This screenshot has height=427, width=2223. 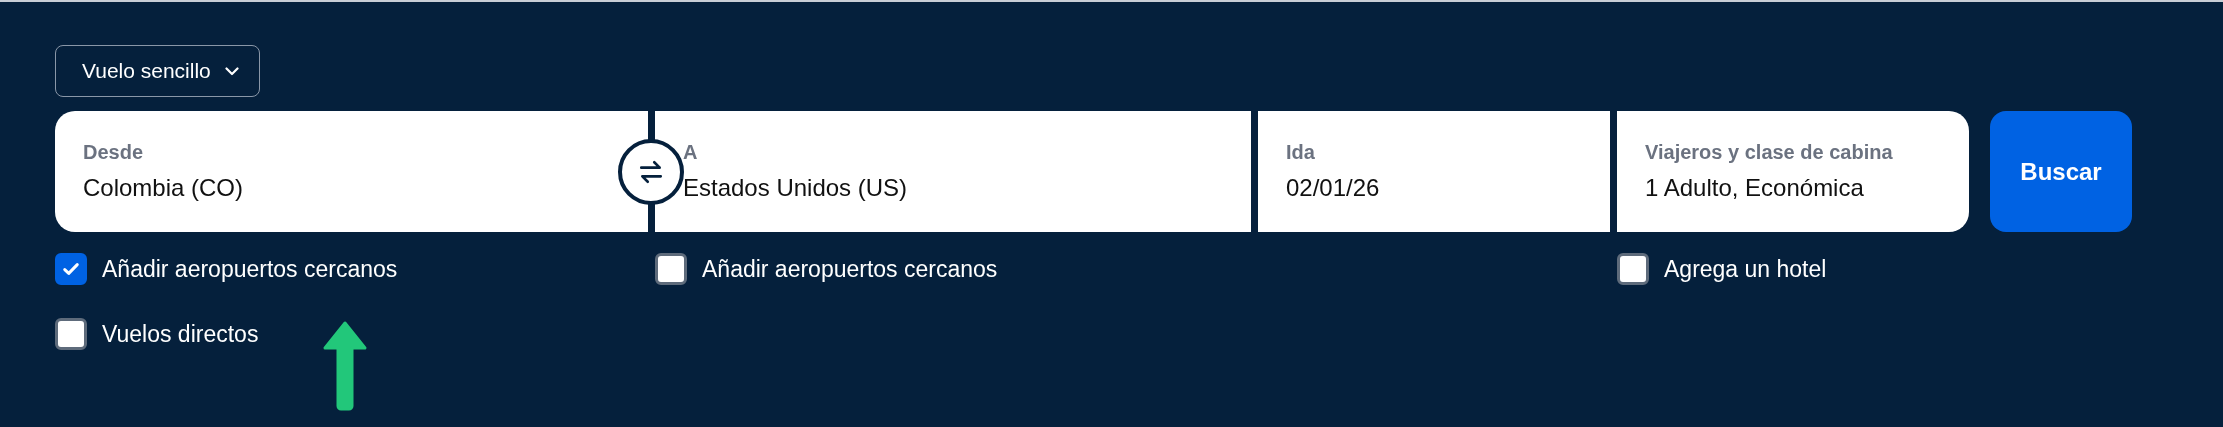 I want to click on form-field: Desde Colombia (CO), so click(x=351, y=171).